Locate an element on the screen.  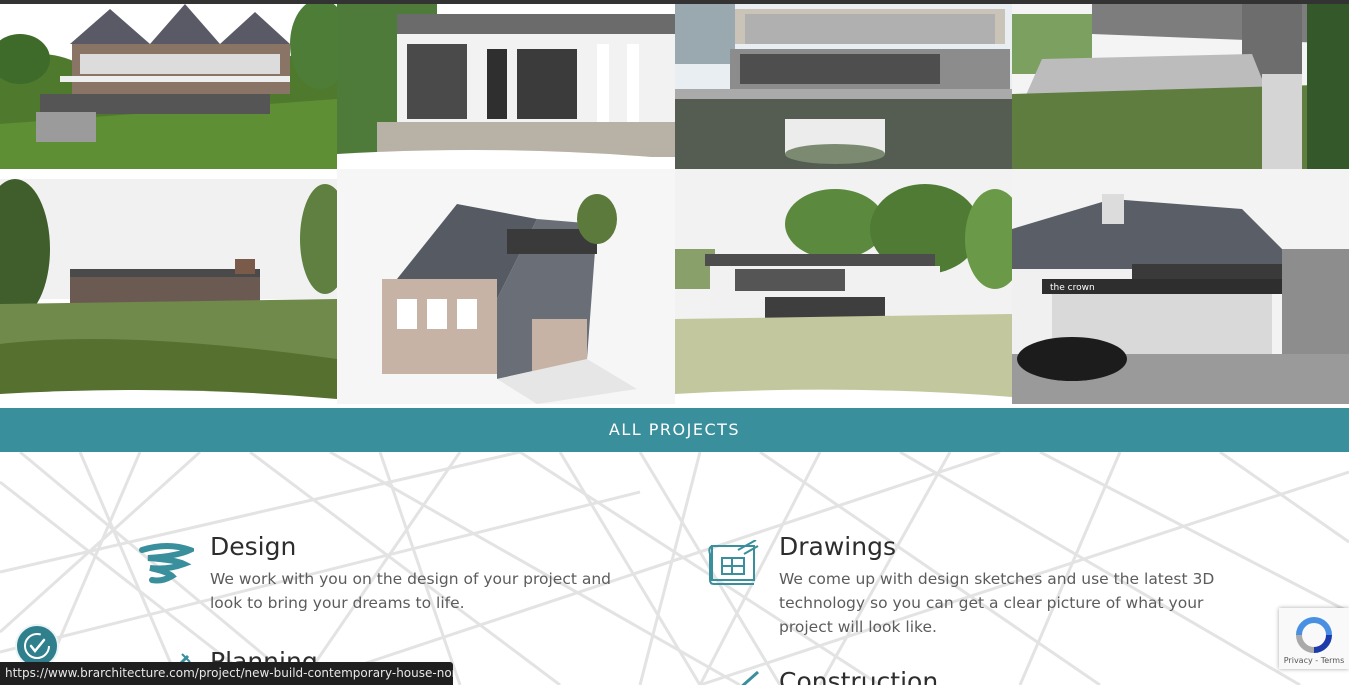
service-title: Design is located at coordinates (253, 546).